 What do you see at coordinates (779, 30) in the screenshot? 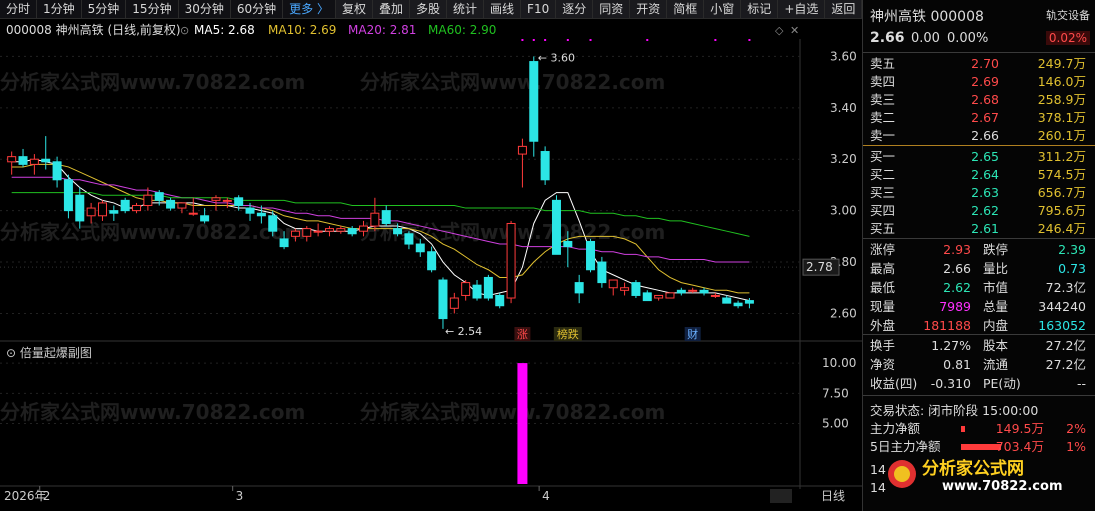
I see `diamond-icon: ◇` at bounding box center [779, 30].